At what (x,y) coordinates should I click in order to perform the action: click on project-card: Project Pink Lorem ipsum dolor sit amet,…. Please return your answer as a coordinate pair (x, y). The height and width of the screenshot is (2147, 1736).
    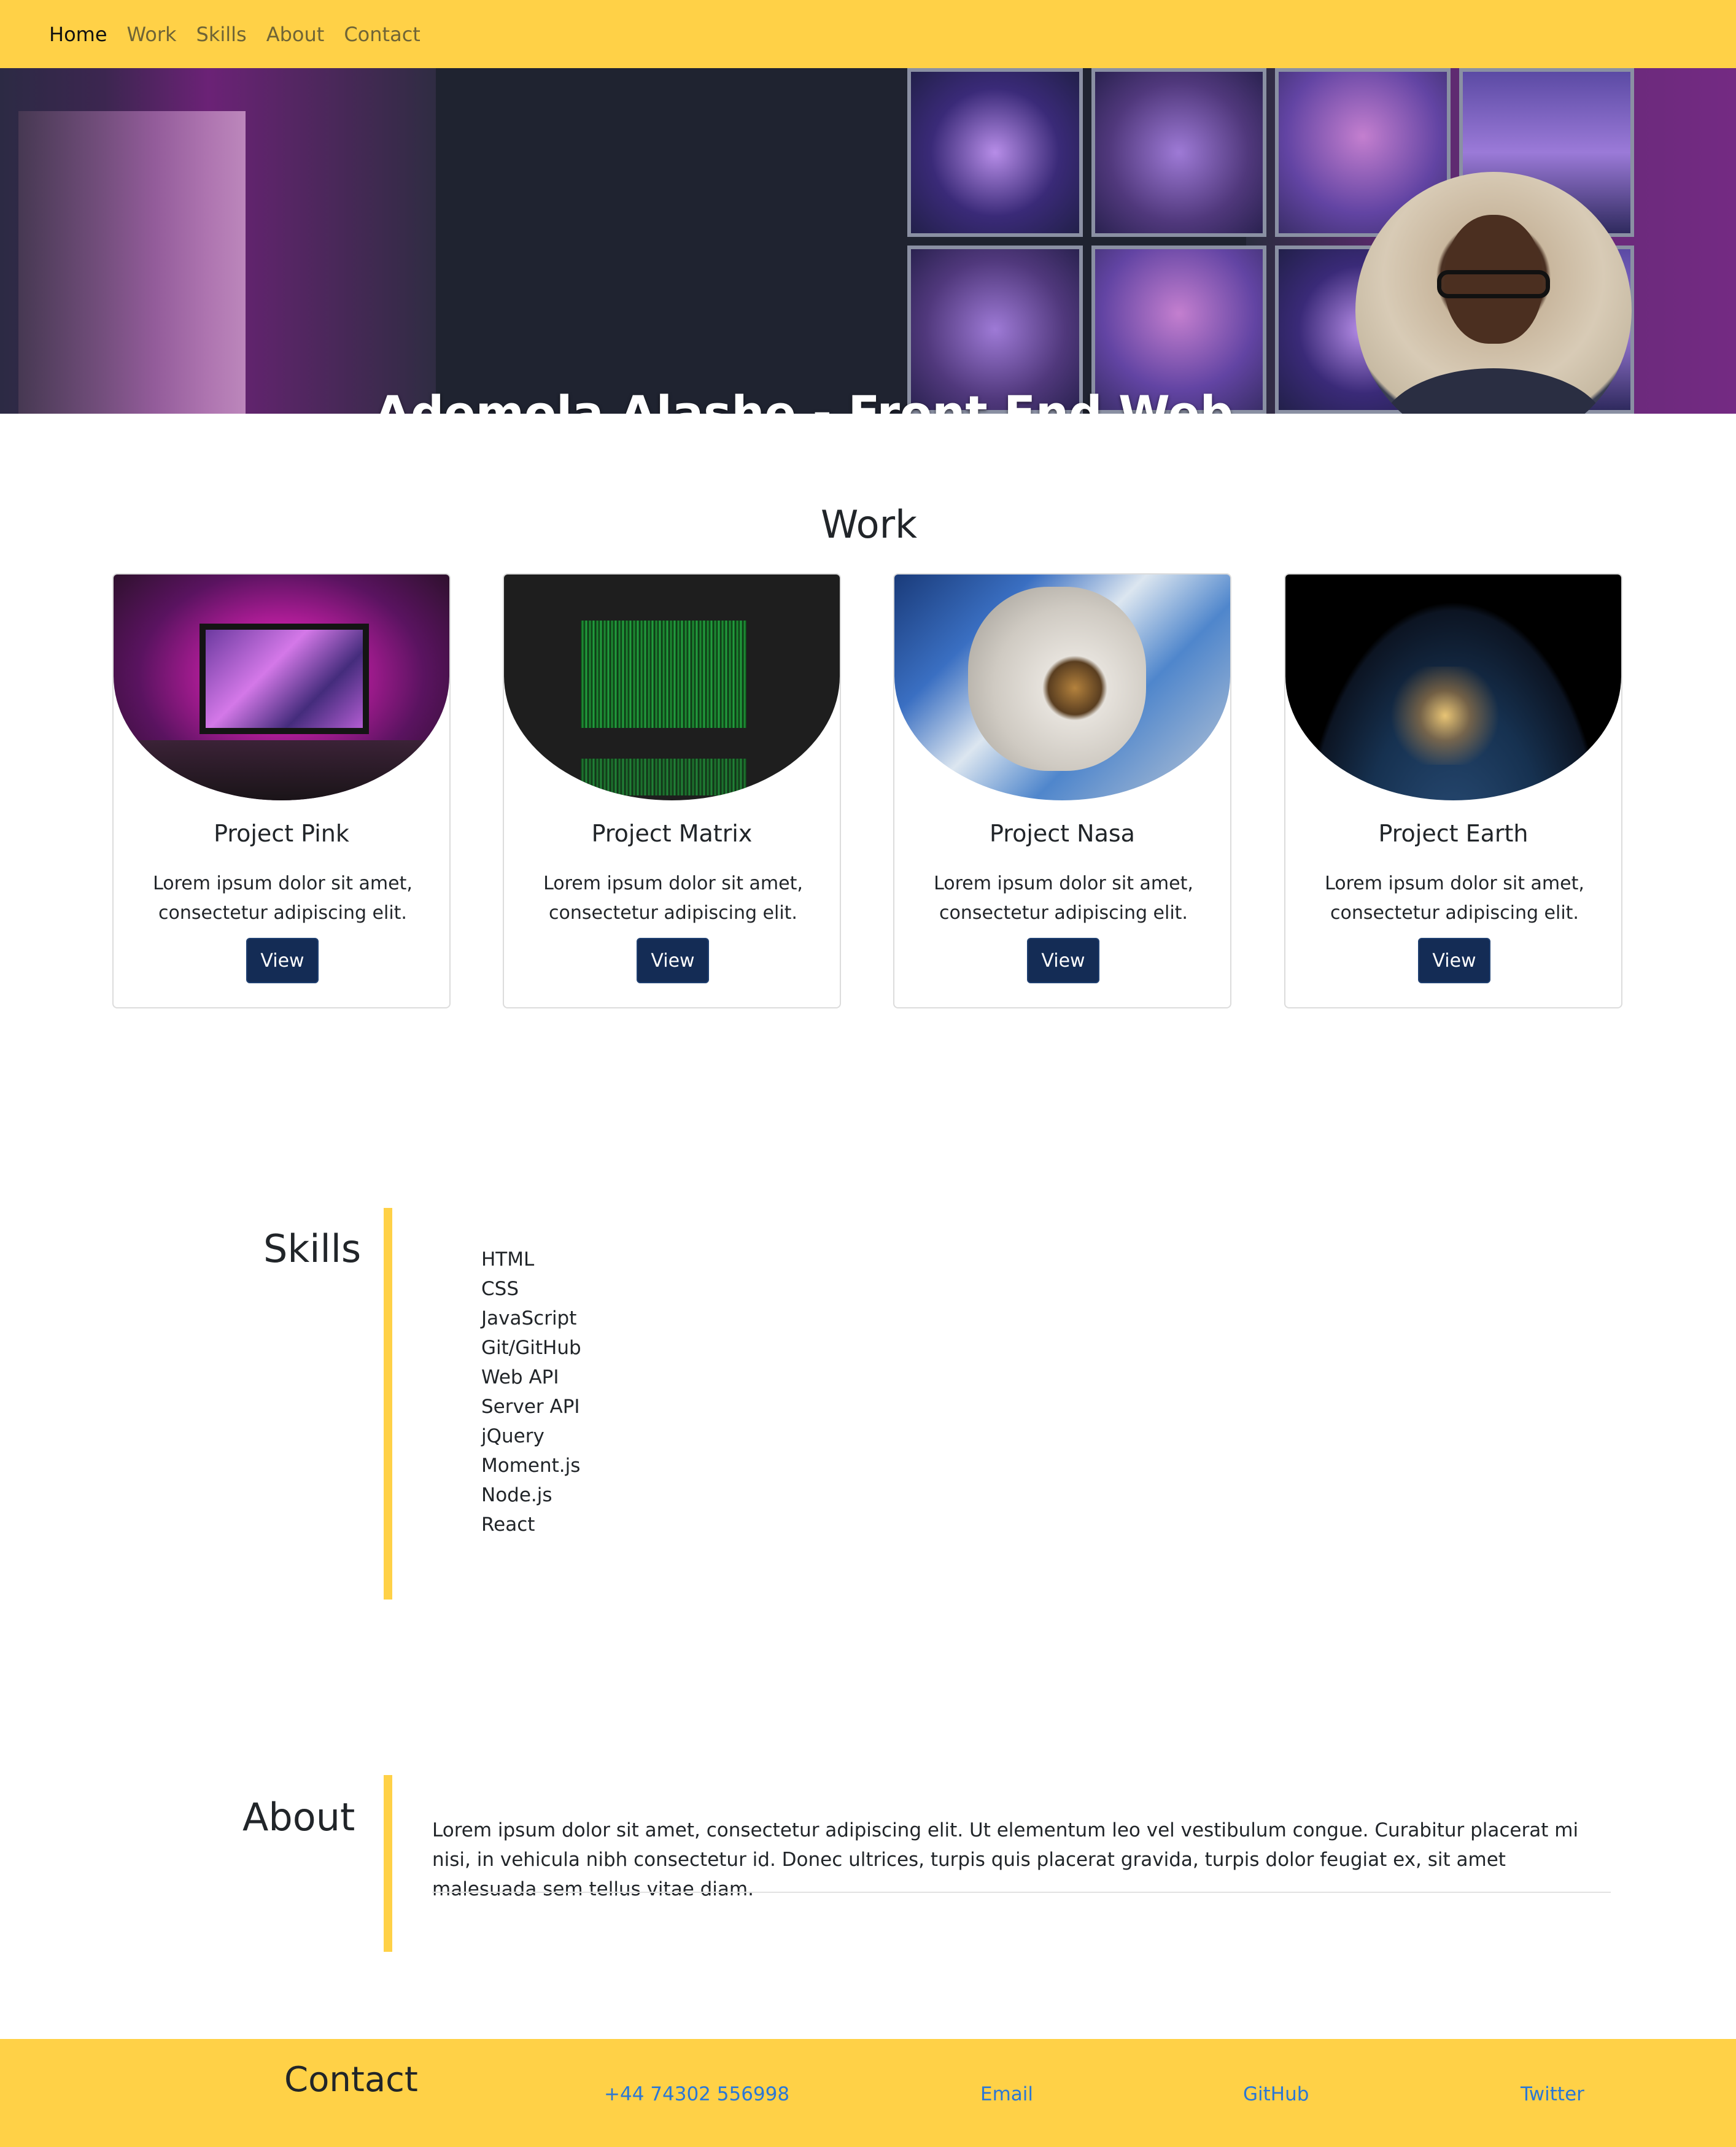
    Looking at the image, I should click on (281, 790).